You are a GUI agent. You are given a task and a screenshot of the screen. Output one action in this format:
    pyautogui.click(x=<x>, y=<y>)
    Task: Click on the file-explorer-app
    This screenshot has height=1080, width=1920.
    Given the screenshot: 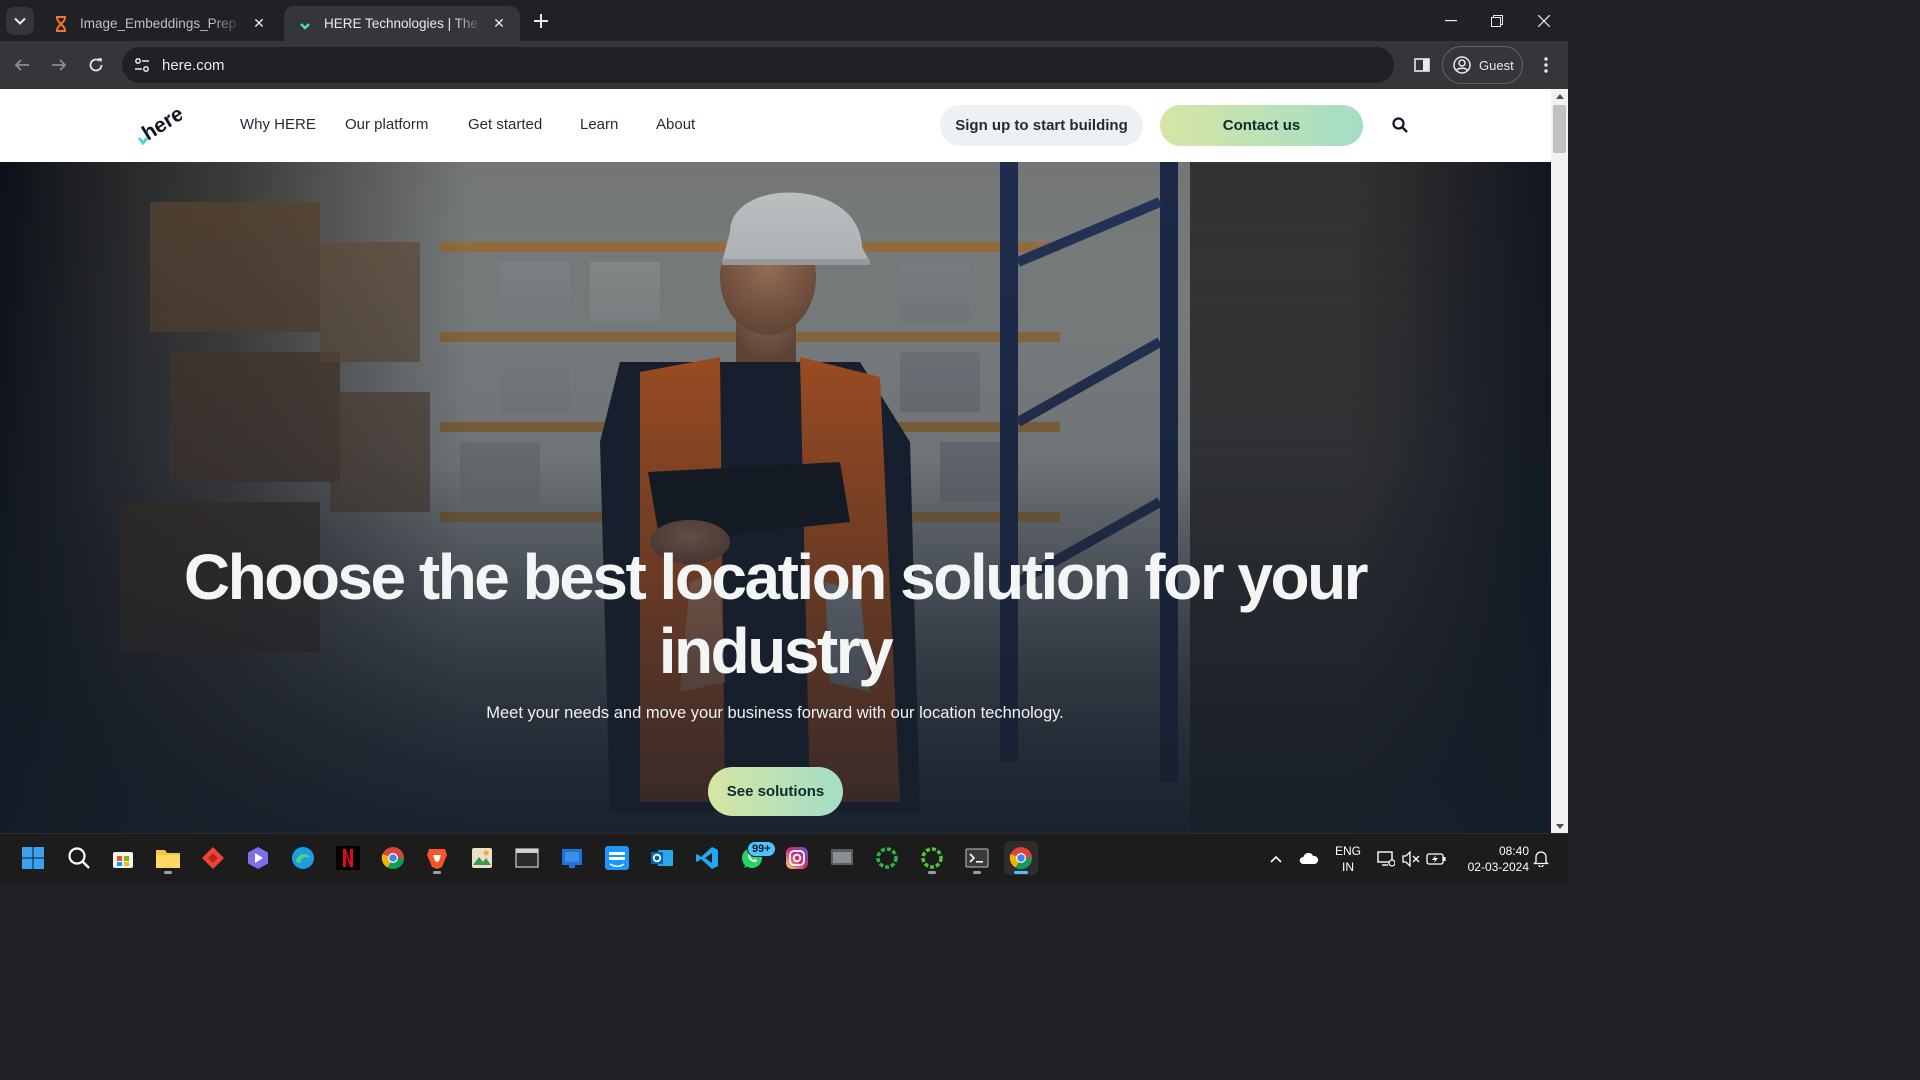 What is the action you would take?
    pyautogui.click(x=168, y=858)
    